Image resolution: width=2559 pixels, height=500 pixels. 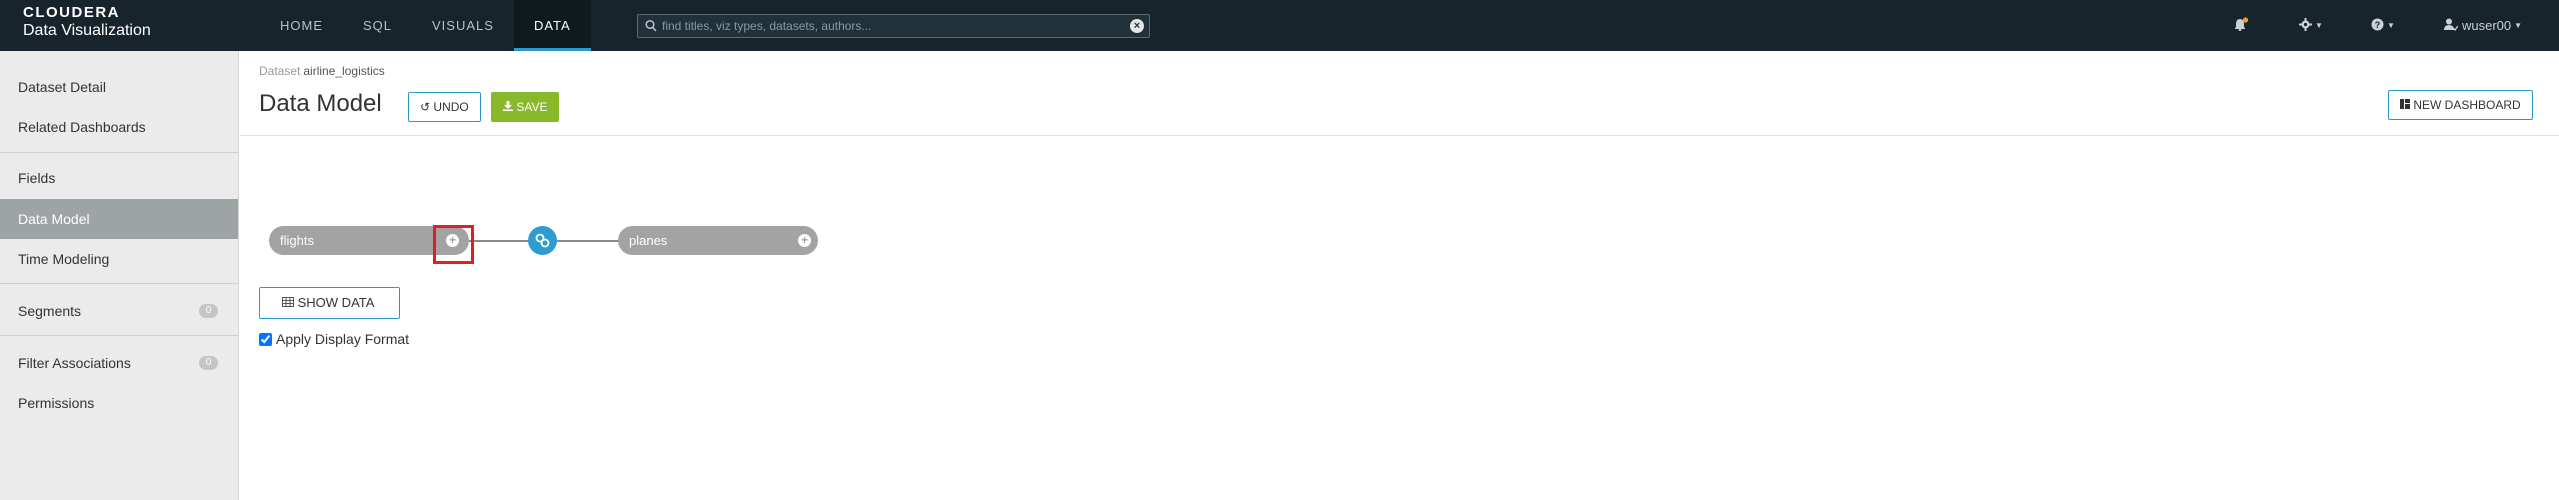 I want to click on help-menu-button: ? ▼, so click(x=2383, y=25).